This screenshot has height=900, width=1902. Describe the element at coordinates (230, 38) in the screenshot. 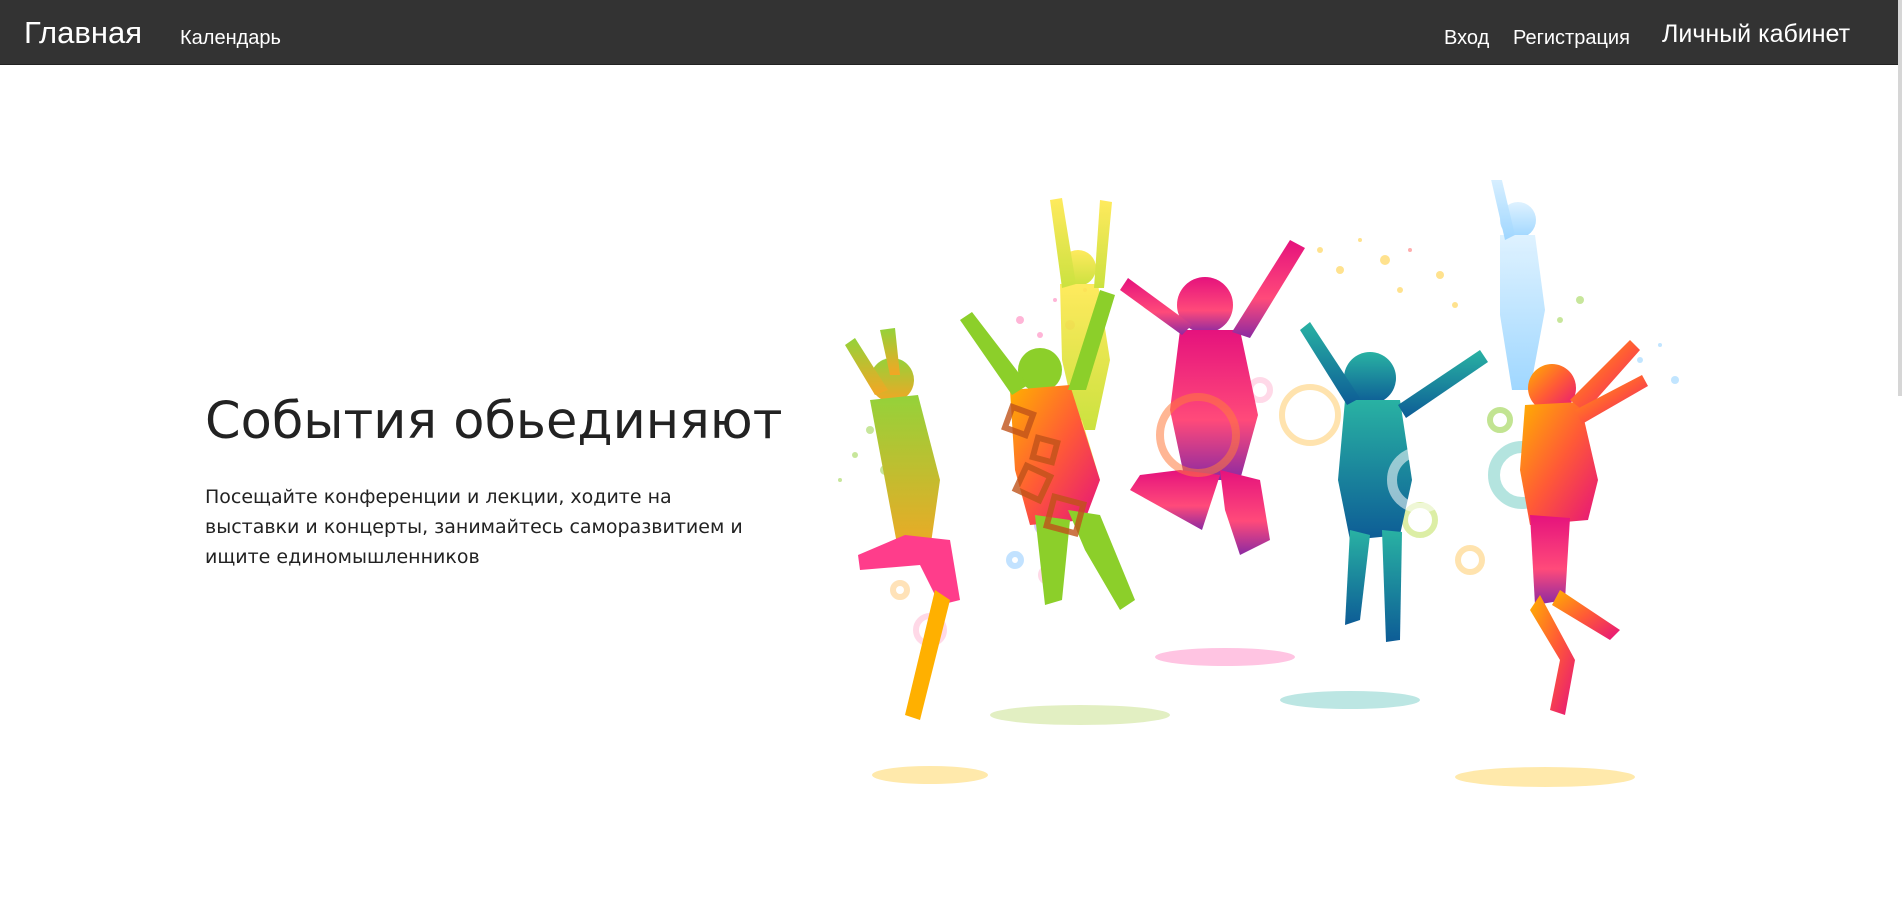

I see `nav-calendar-link: Календарь` at that location.